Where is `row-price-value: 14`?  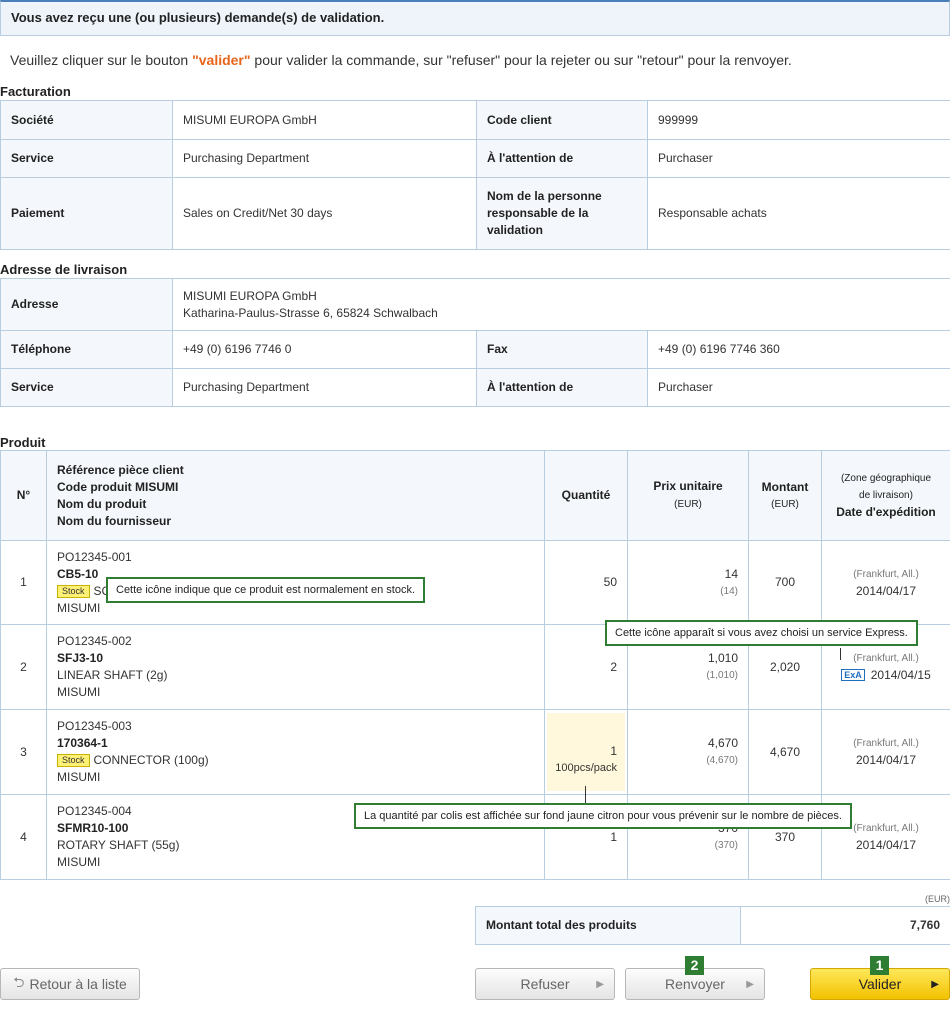 row-price-value: 14 is located at coordinates (731, 573).